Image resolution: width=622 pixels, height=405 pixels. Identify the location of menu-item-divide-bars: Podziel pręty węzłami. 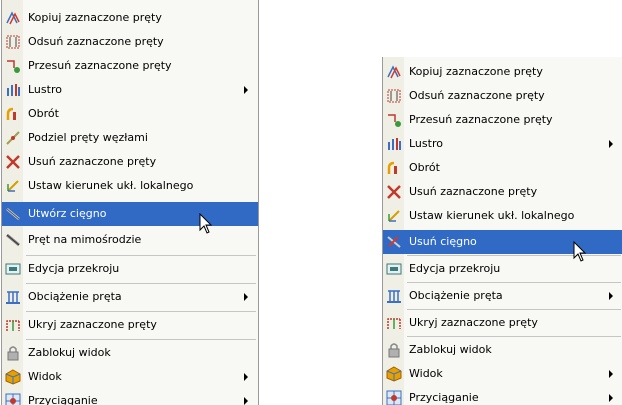
(130, 138).